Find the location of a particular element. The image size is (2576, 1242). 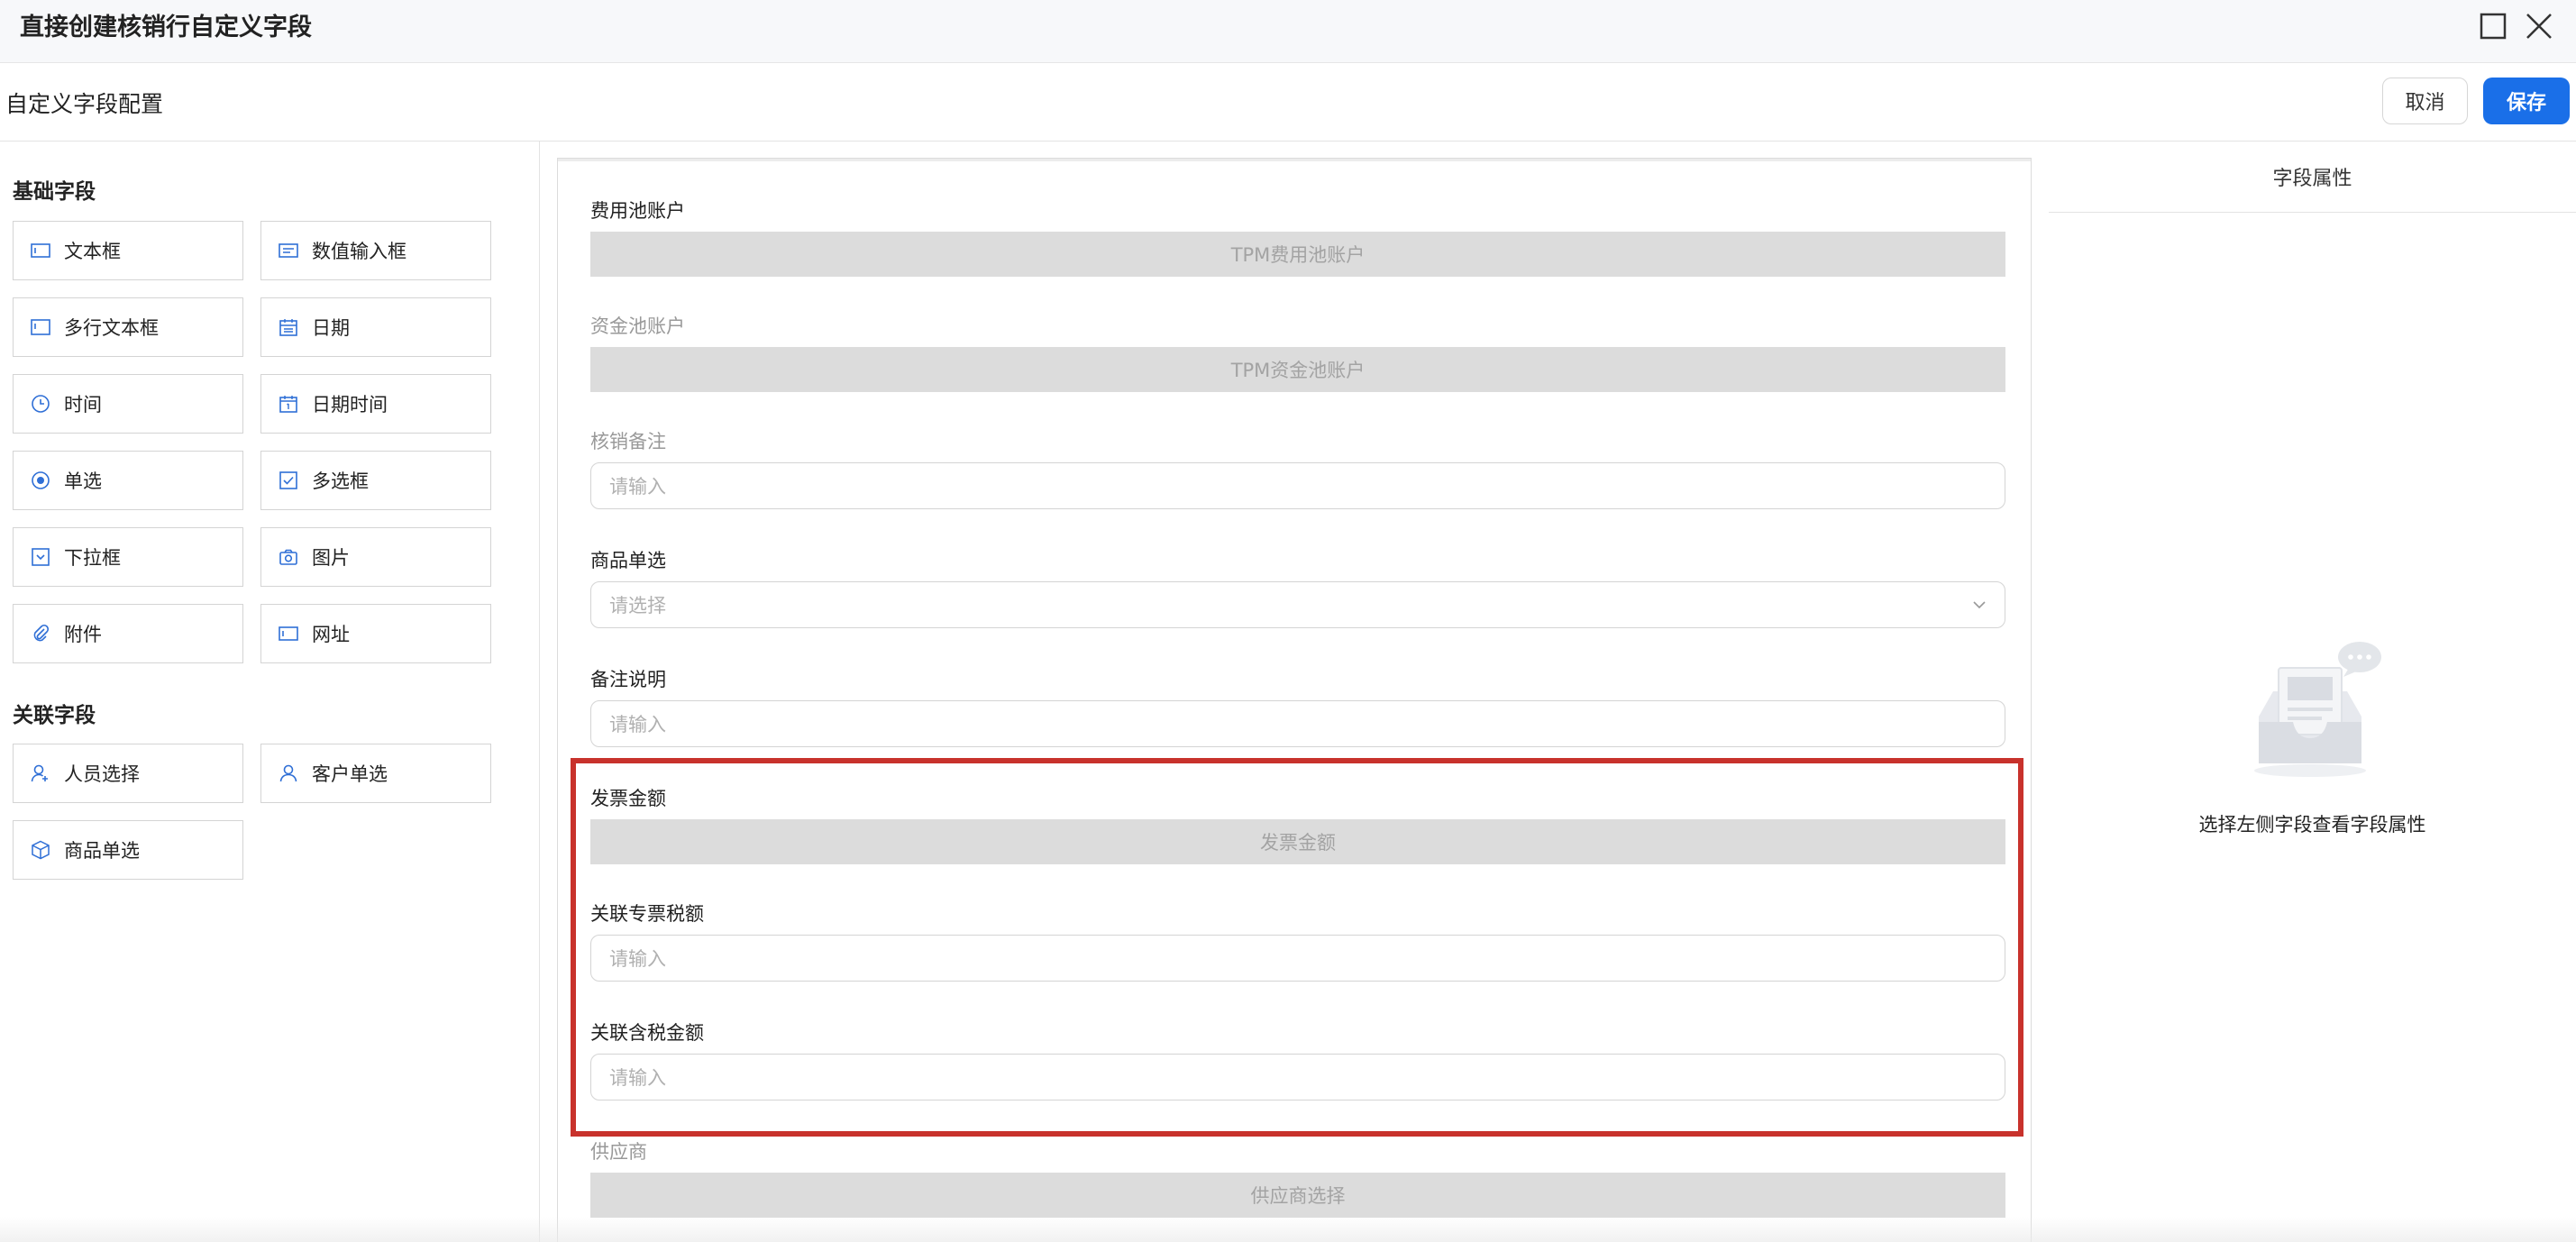

field-label: 商品单选 is located at coordinates (628, 560).